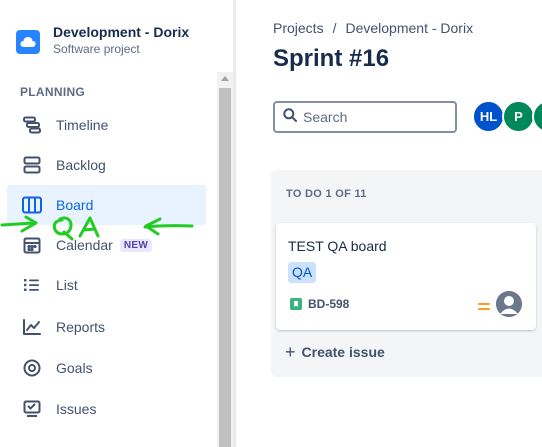  I want to click on project-logo-icon, so click(28, 42).